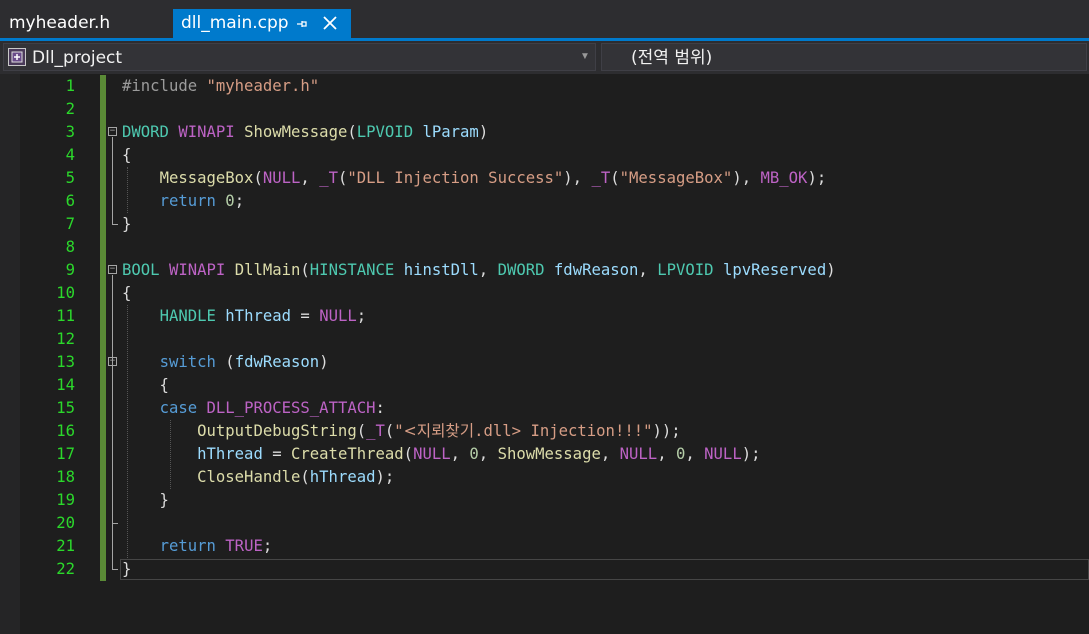 The height and width of the screenshot is (634, 1089). I want to click on scope-name: (전역 범위), so click(672, 58).